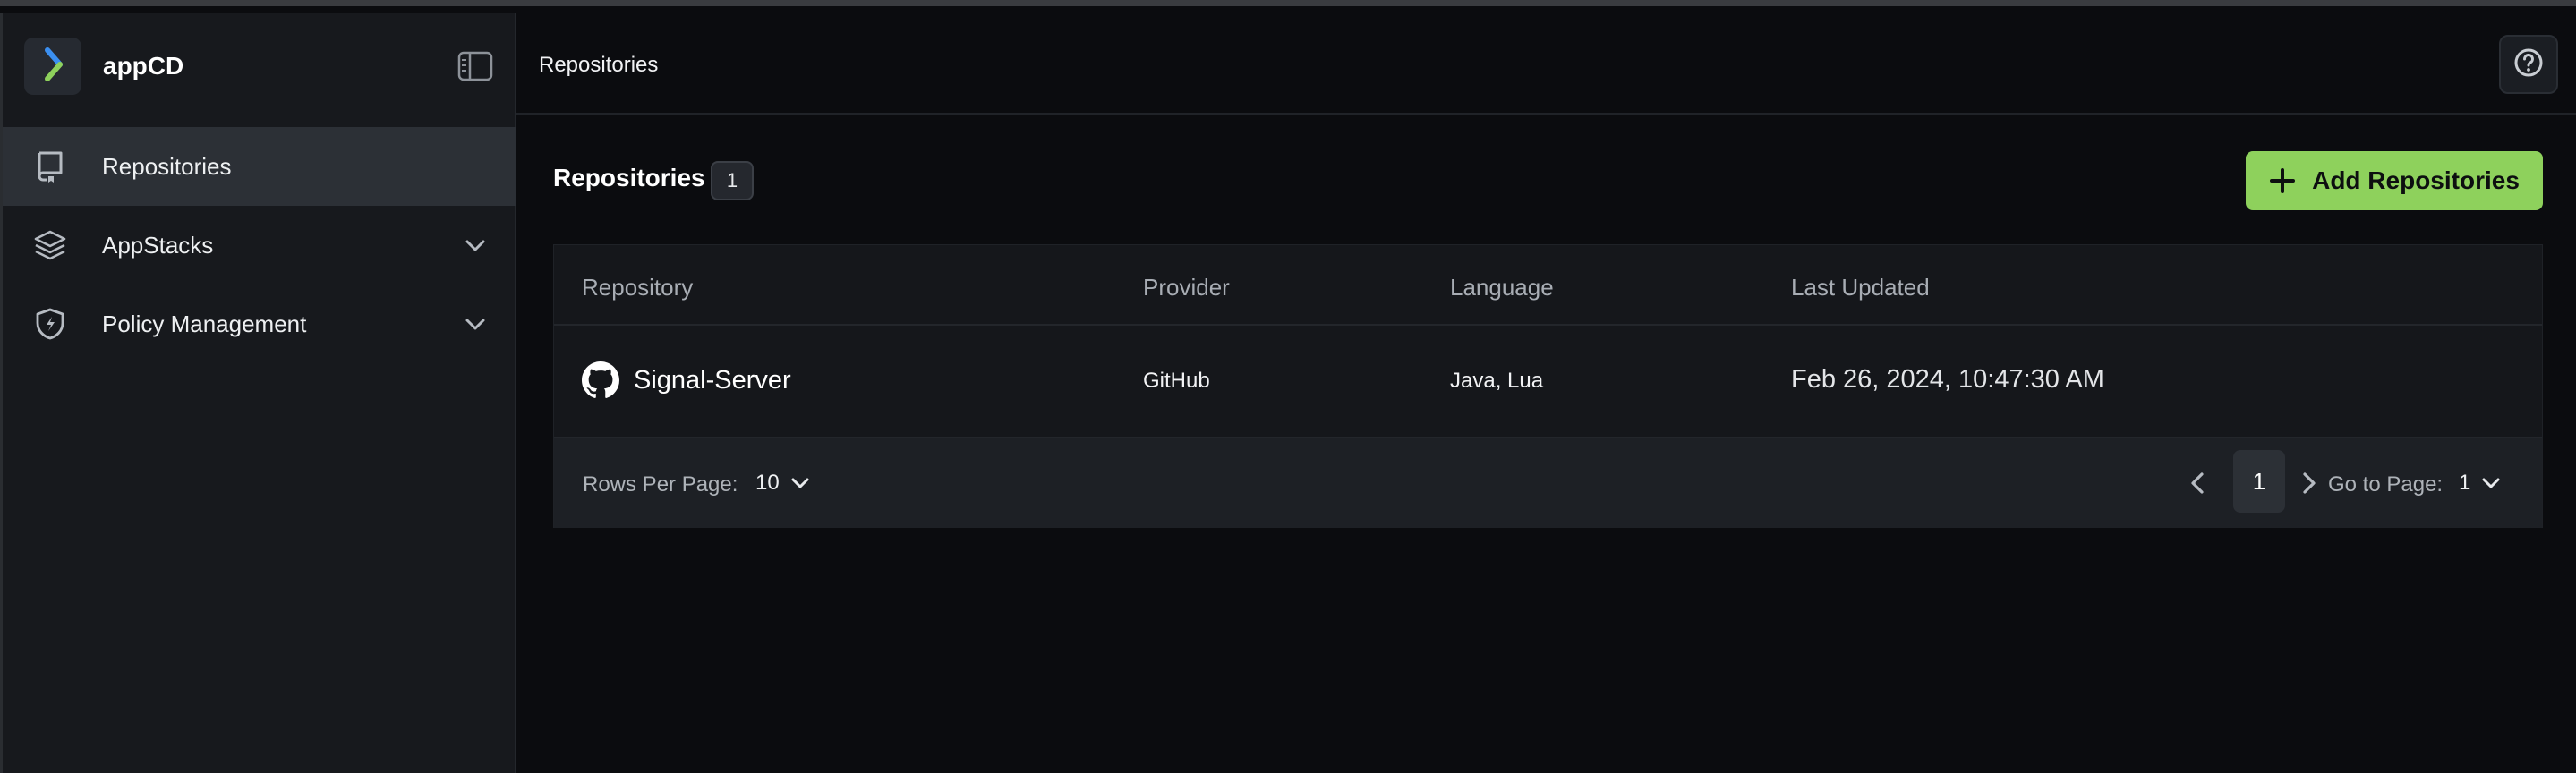 Image resolution: width=2576 pixels, height=773 pixels. I want to click on repository-icon, so click(50, 166).